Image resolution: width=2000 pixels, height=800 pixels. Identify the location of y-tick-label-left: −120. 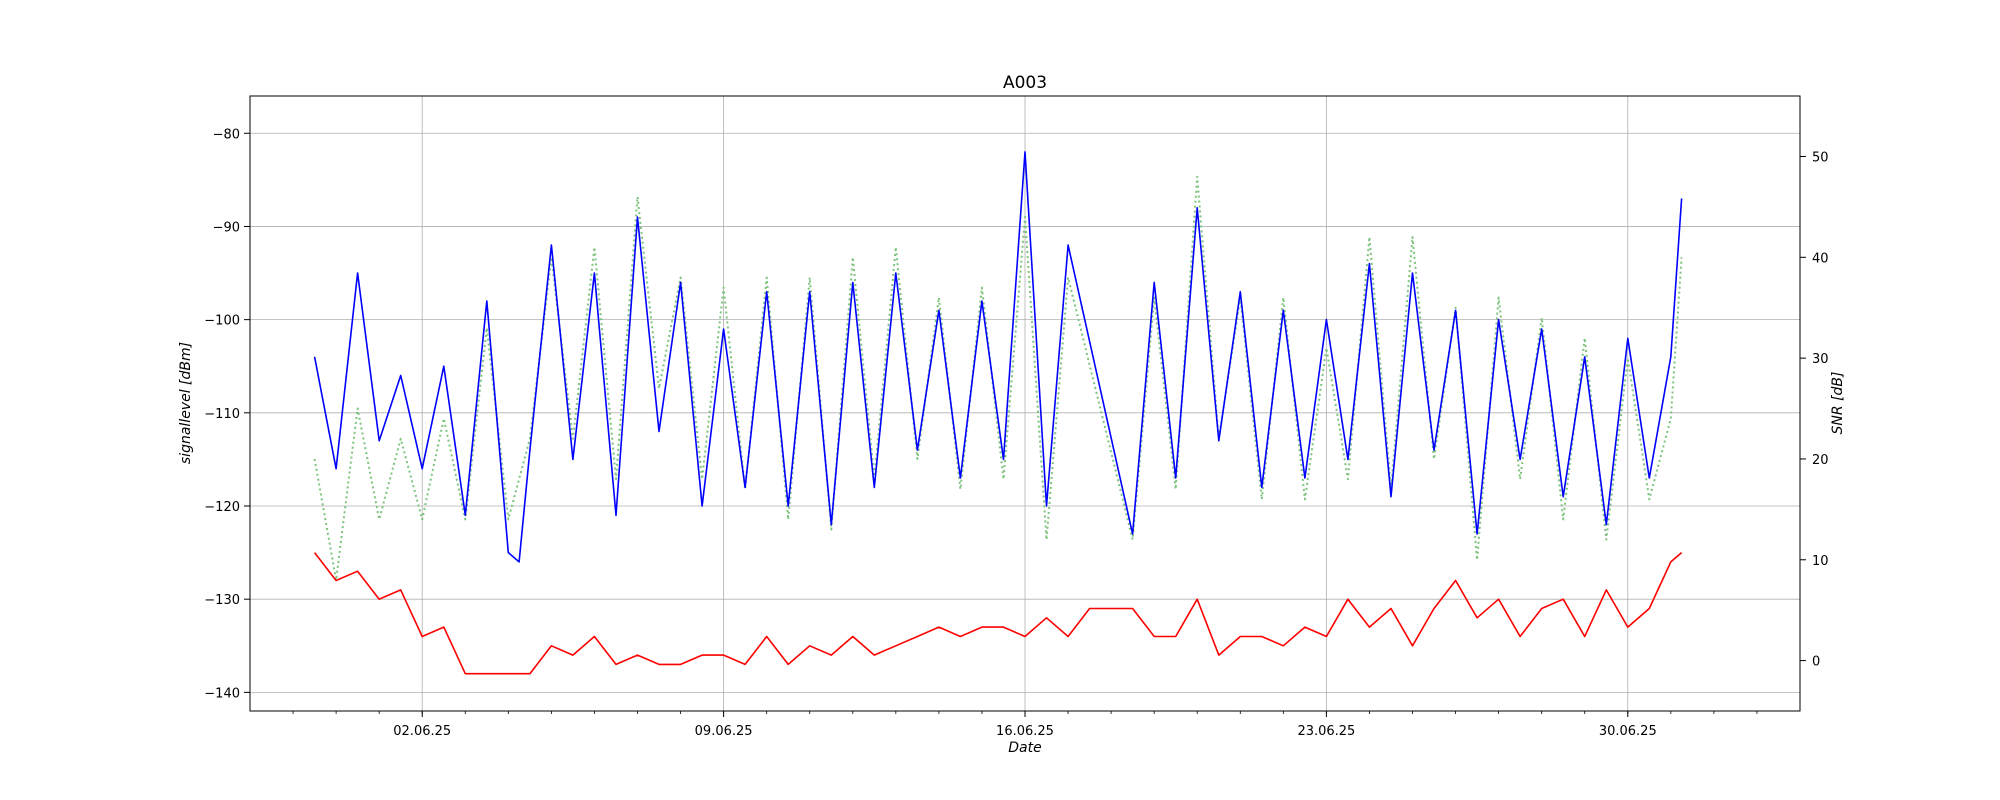
(222, 507).